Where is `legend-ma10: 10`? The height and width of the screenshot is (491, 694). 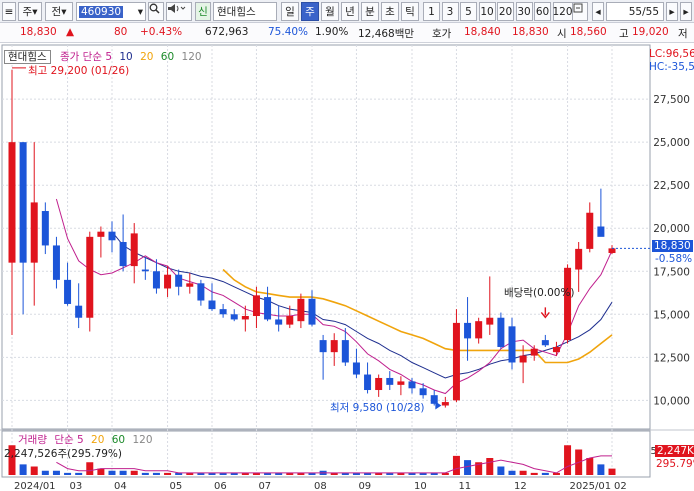
legend-ma10: 10 is located at coordinates (126, 57).